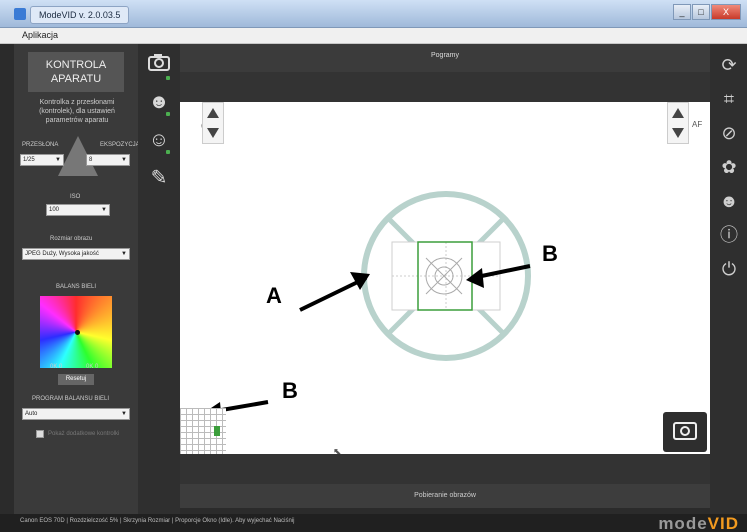 Image resolution: width=747 pixels, height=532 pixels. Describe the element at coordinates (290, 390) in the screenshot. I see `annotation-b-bottom: B` at that location.